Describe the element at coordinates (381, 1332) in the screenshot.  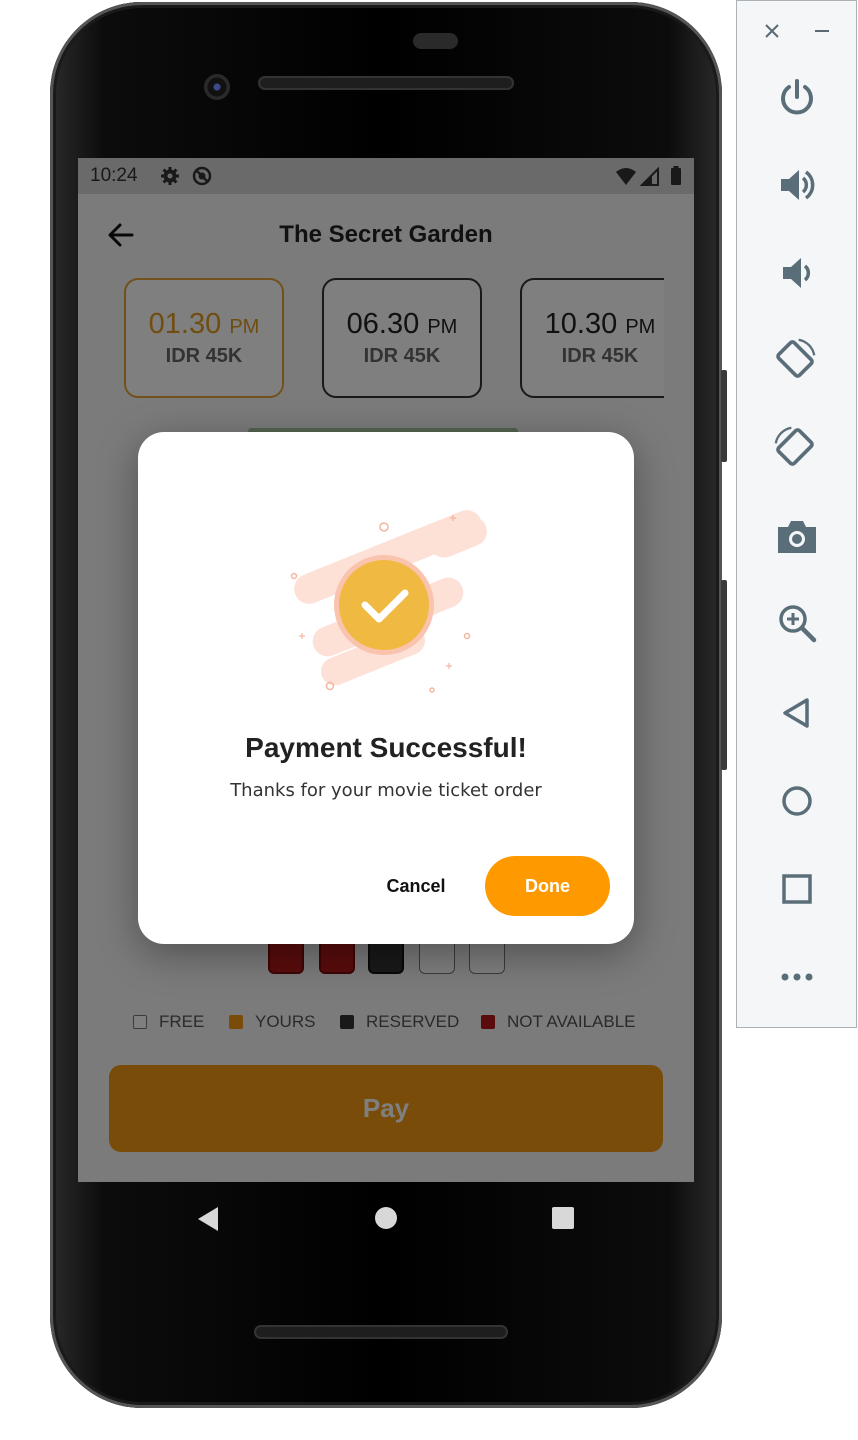
I see `bottom-speaker` at that location.